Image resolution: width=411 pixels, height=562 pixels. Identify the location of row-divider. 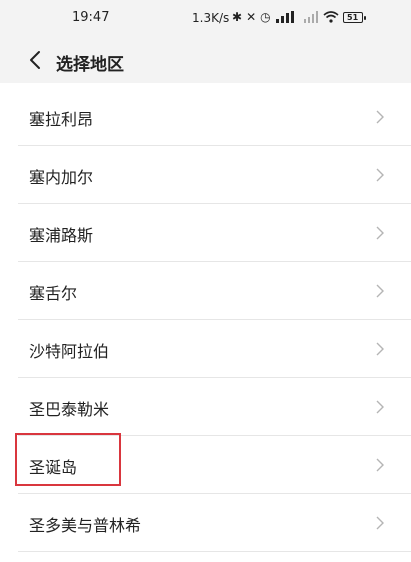
(214, 551).